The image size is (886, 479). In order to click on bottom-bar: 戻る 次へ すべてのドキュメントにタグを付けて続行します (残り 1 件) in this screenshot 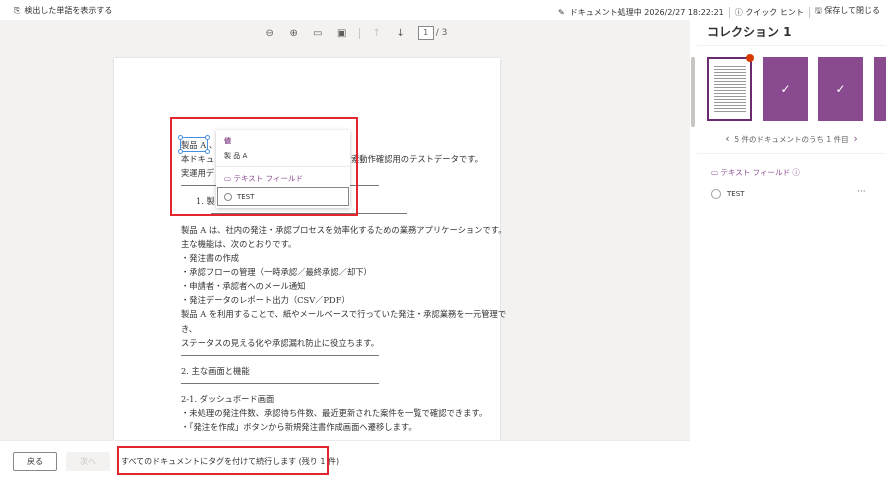, I will do `click(345, 459)`.